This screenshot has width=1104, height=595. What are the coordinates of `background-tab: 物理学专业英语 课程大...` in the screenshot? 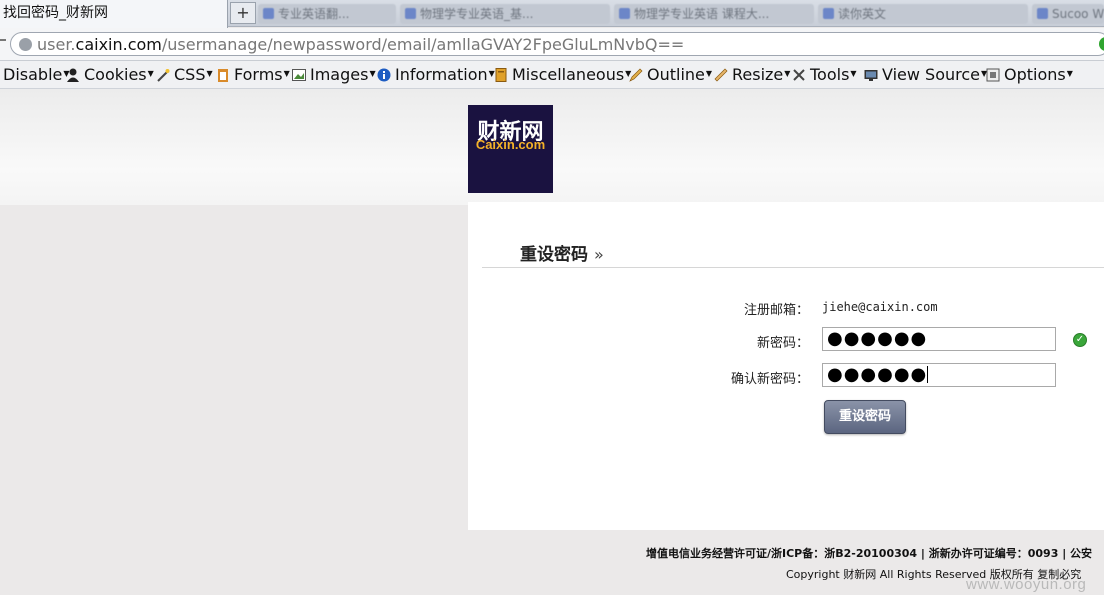 It's located at (714, 14).